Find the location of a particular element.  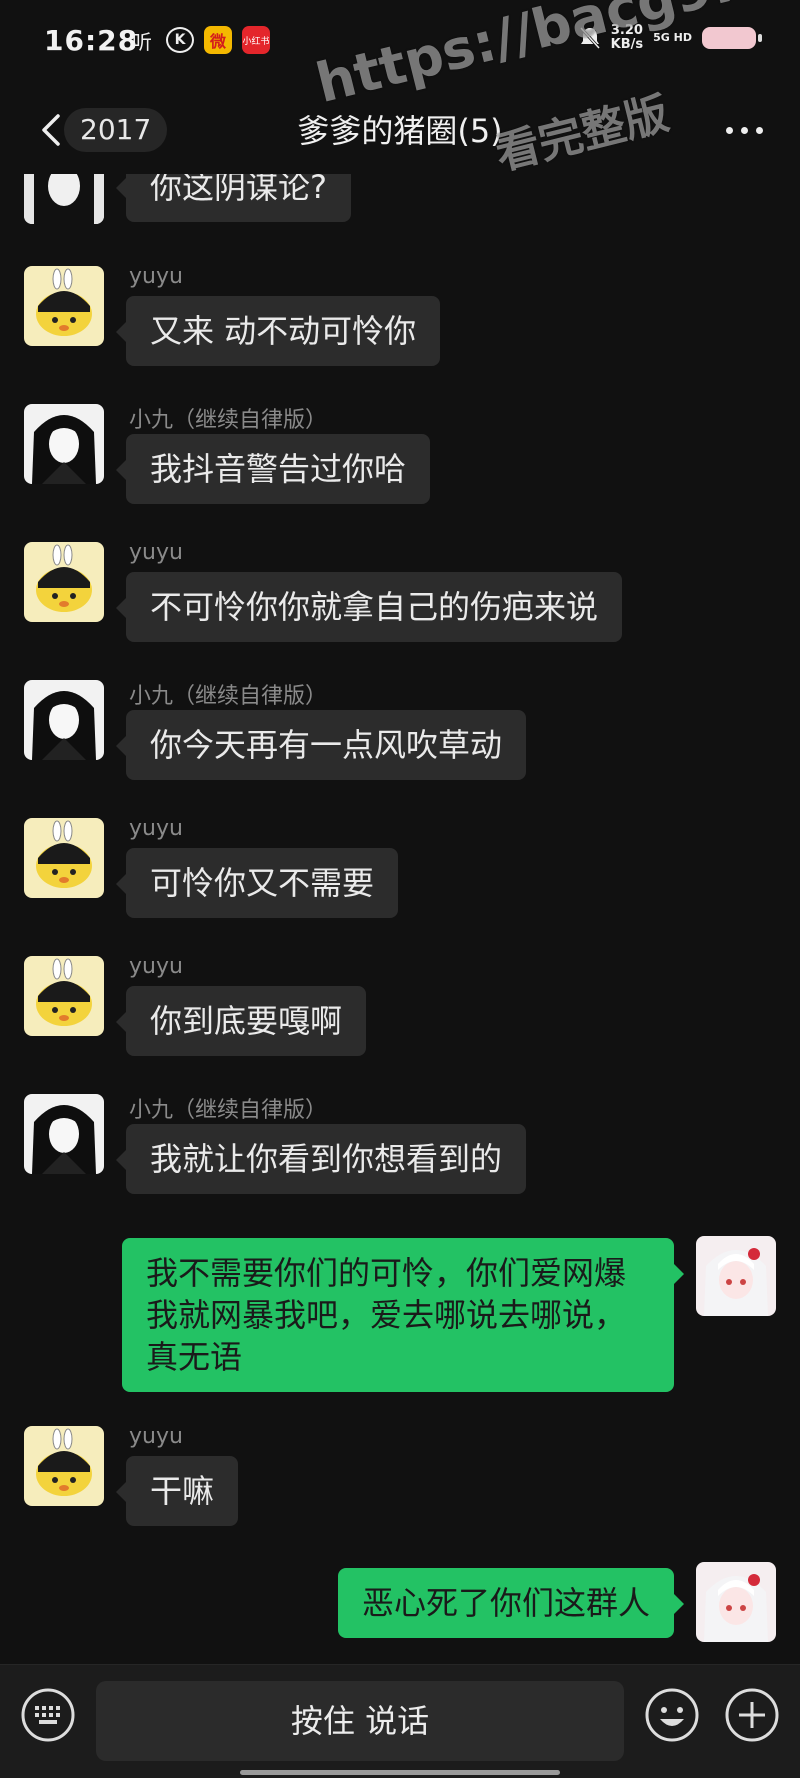

emoji-icon is located at coordinates (672, 1715).